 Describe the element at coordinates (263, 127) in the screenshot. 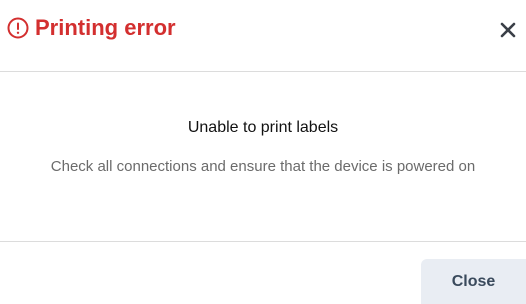

I see `error-heading: Unable to print labels` at that location.